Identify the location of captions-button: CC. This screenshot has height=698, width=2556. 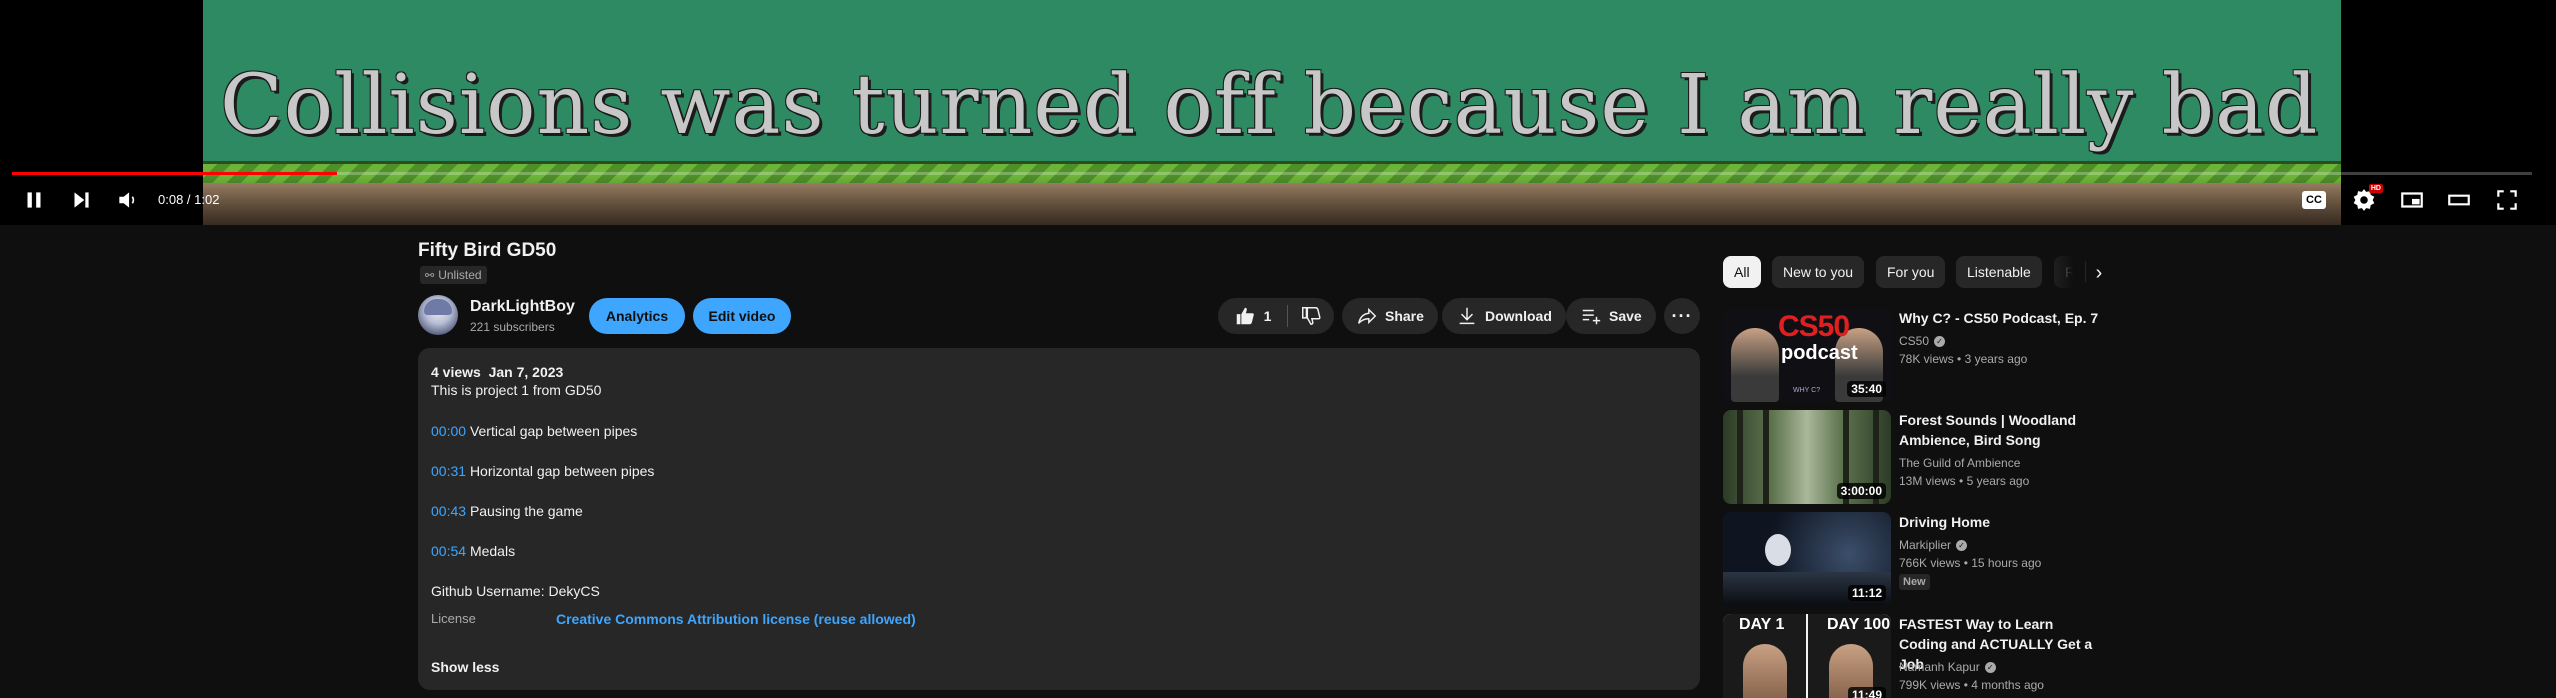
(2314, 200).